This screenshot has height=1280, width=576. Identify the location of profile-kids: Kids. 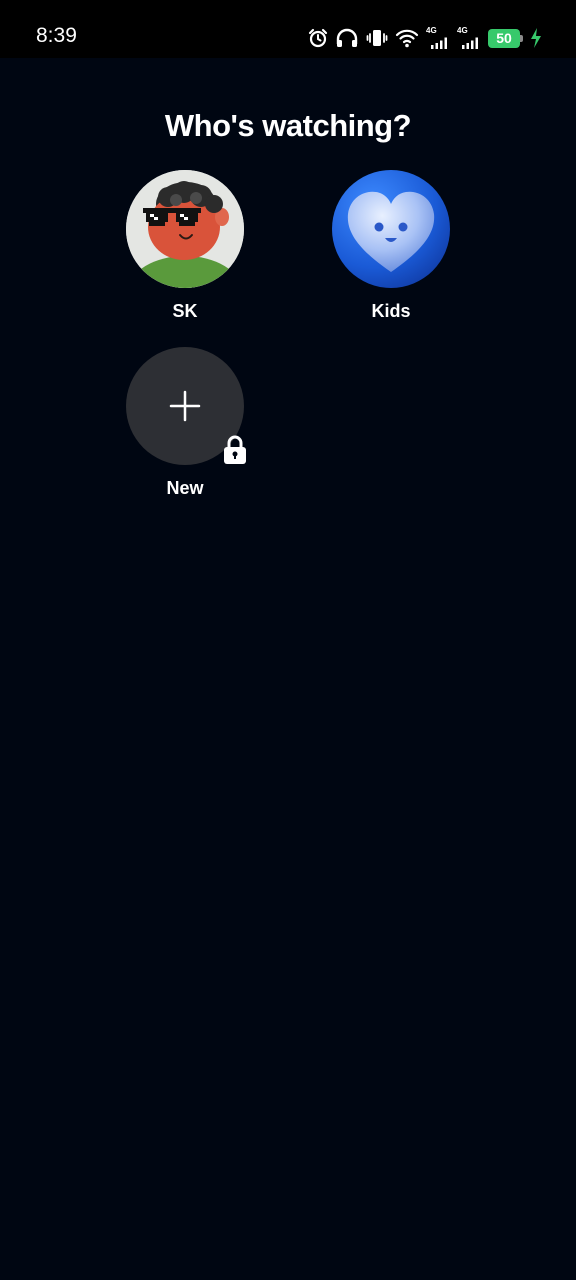
(391, 246).